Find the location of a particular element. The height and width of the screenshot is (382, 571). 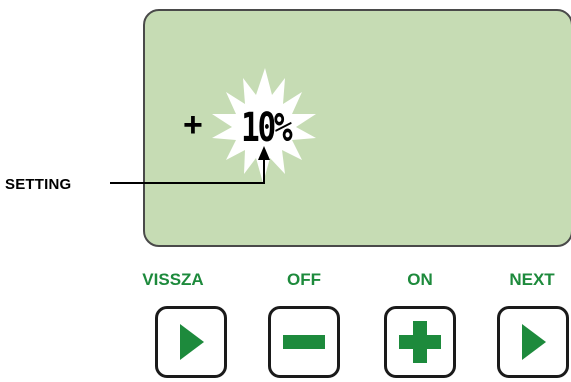

off-button-label: OFF is located at coordinates (304, 279).